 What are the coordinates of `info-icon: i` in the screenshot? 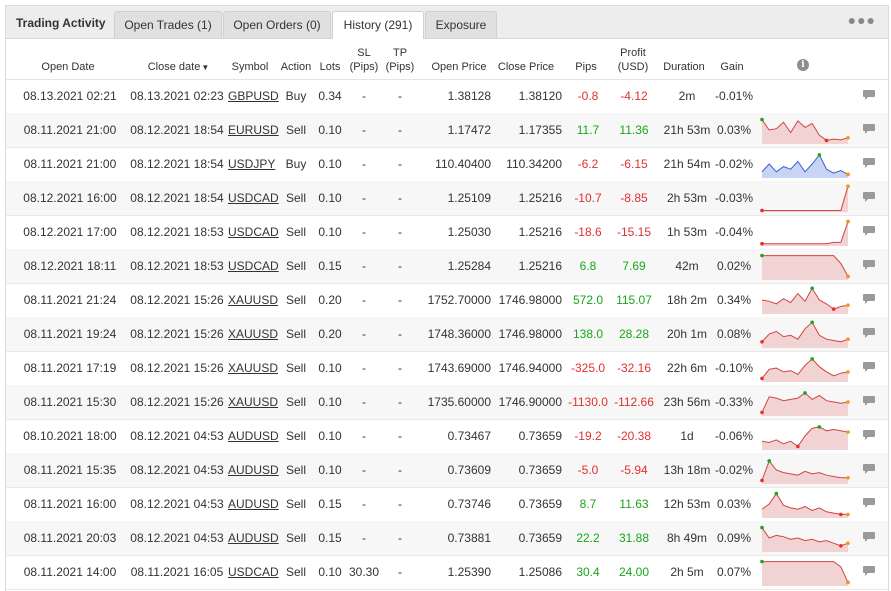 It's located at (803, 65).